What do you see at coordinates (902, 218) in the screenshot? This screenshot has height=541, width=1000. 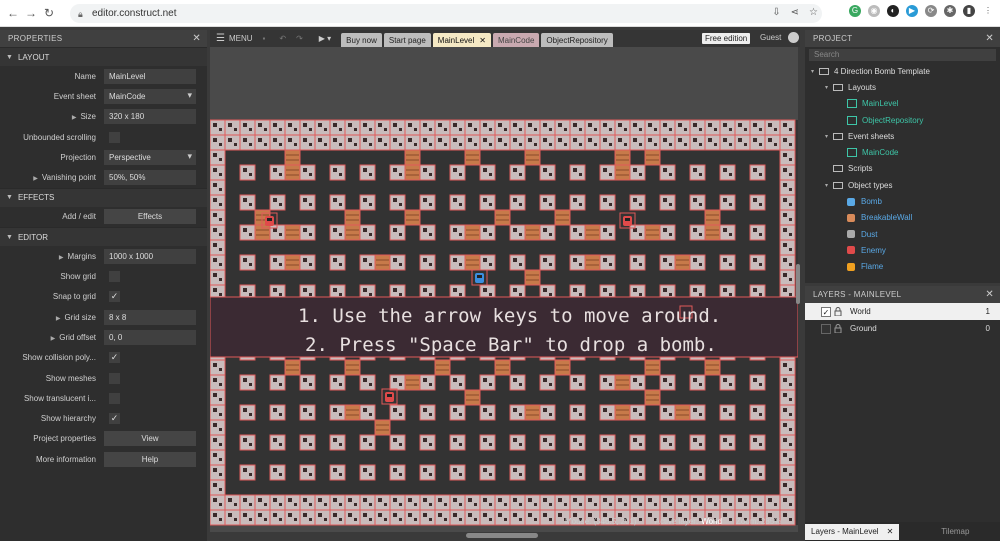 I see `tree-item: BreakableWall` at bounding box center [902, 218].